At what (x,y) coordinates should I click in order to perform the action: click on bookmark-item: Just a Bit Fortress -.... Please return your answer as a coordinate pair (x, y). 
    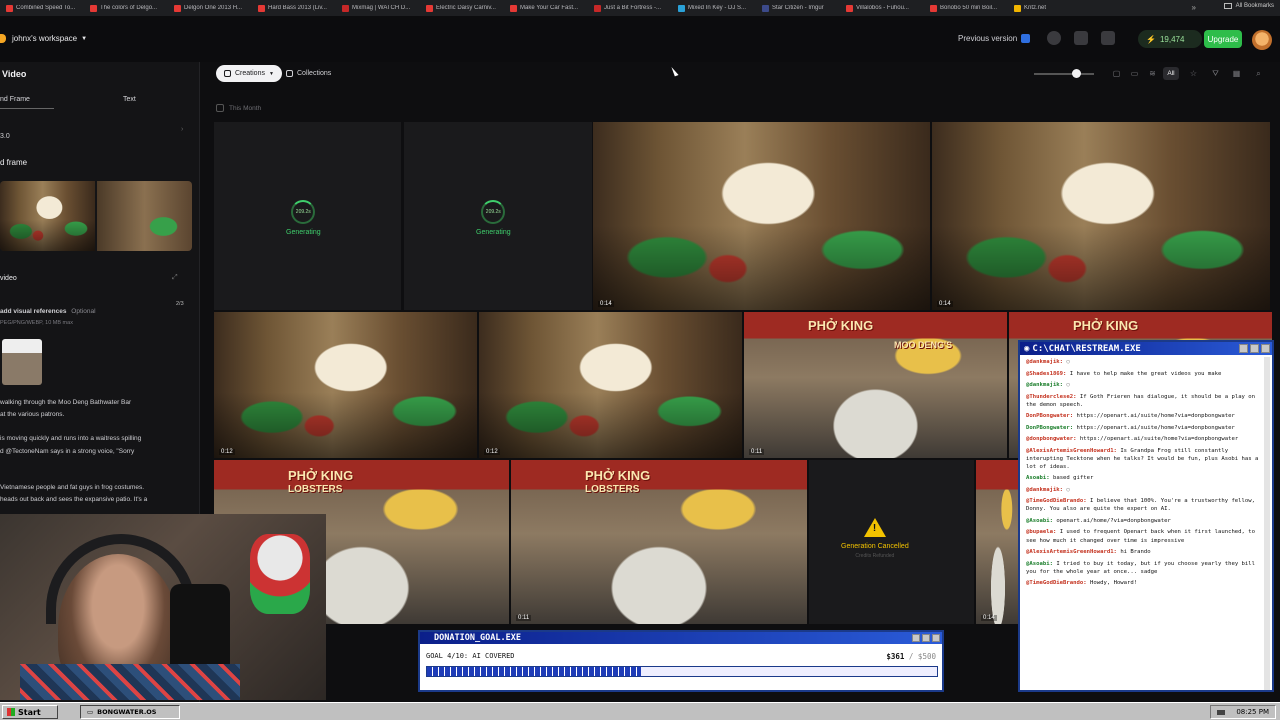
    Looking at the image, I should click on (633, 8).